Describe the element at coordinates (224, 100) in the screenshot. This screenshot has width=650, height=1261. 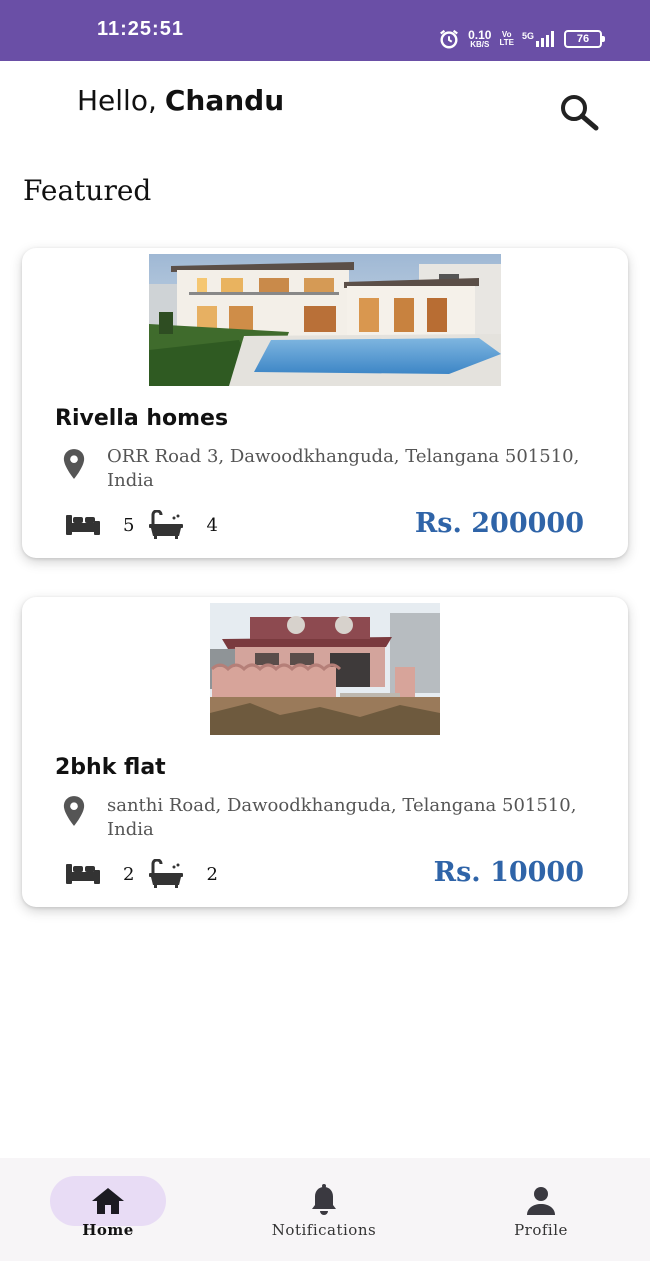
I see `user-name: Chandu` at that location.